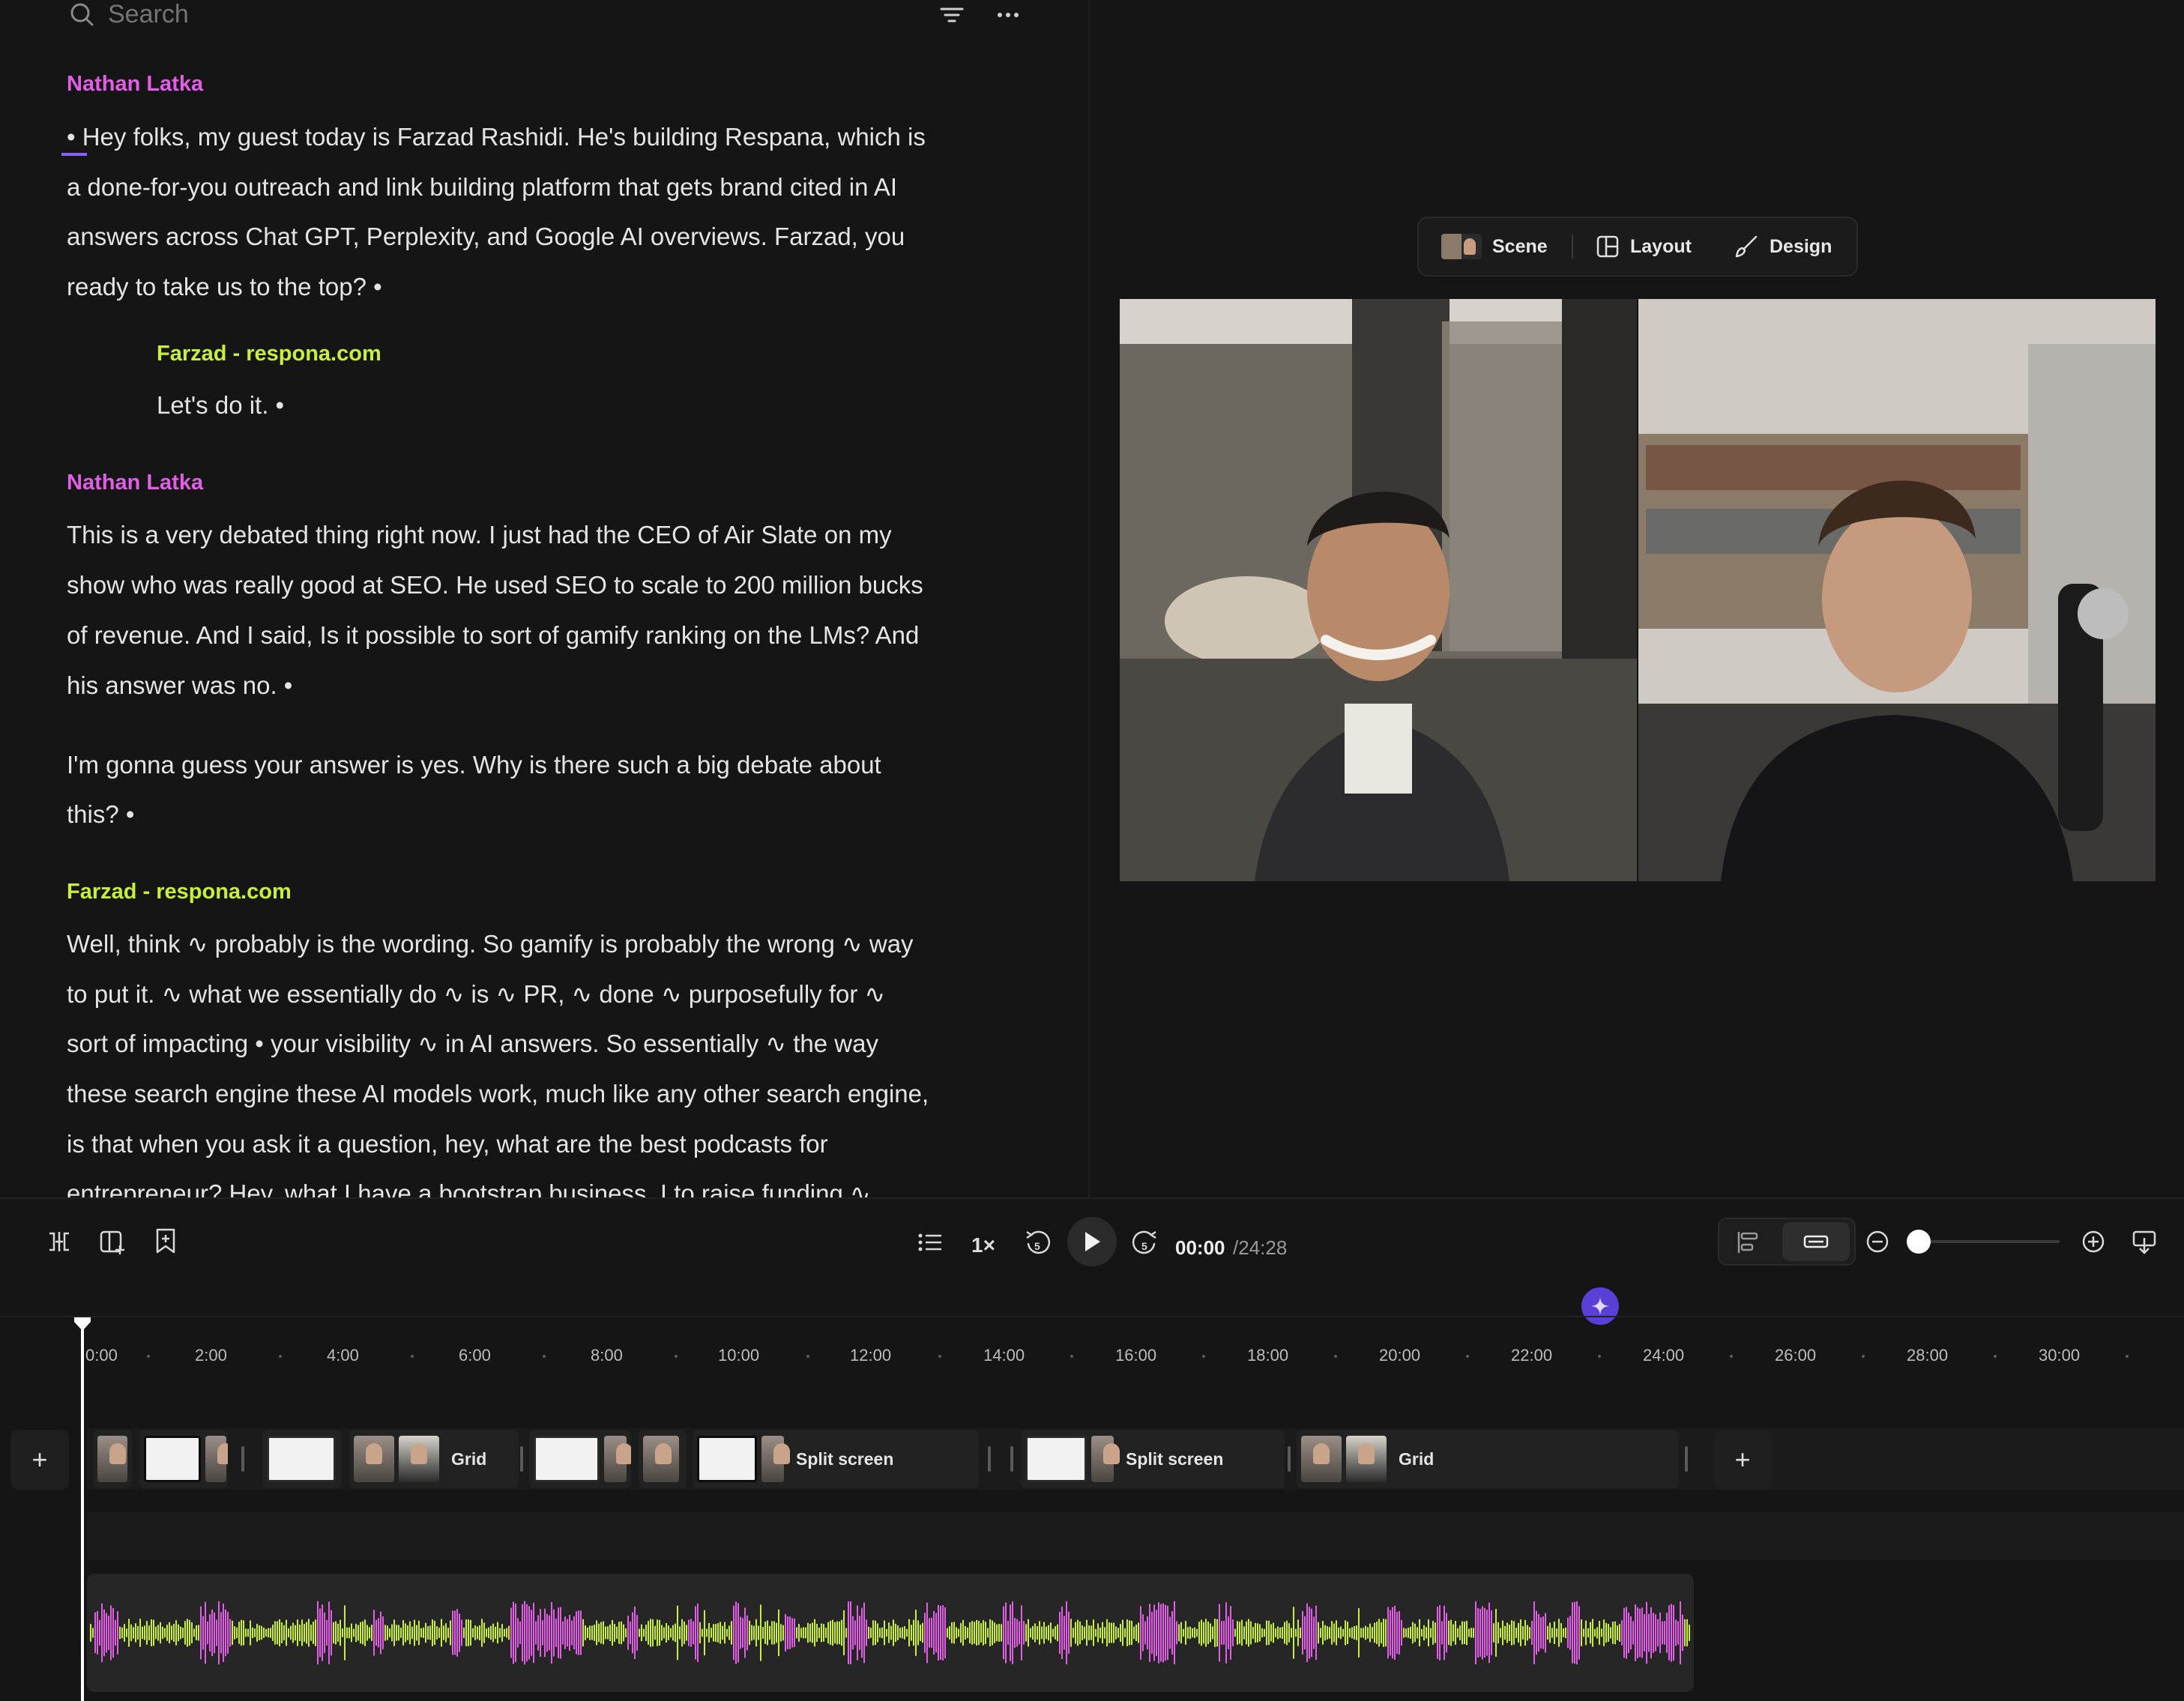 The height and width of the screenshot is (1701, 2184). I want to click on stacked-tracks-icon, so click(1747, 1242).